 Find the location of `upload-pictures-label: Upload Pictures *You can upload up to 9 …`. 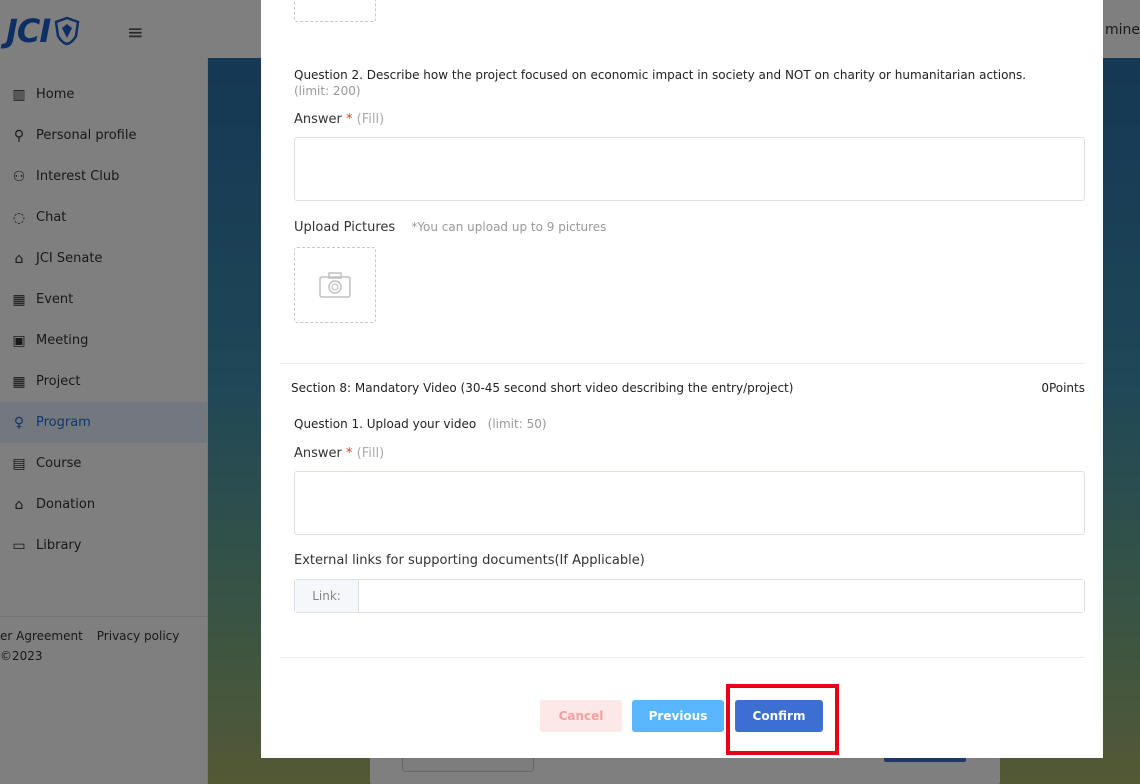

upload-pictures-label: Upload Pictures *You can upload up to 9 … is located at coordinates (450, 227).